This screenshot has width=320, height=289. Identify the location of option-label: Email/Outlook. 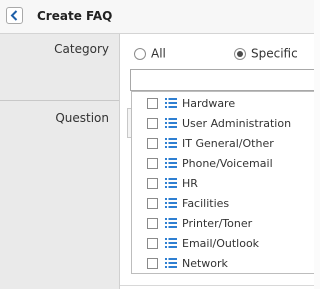
(221, 243).